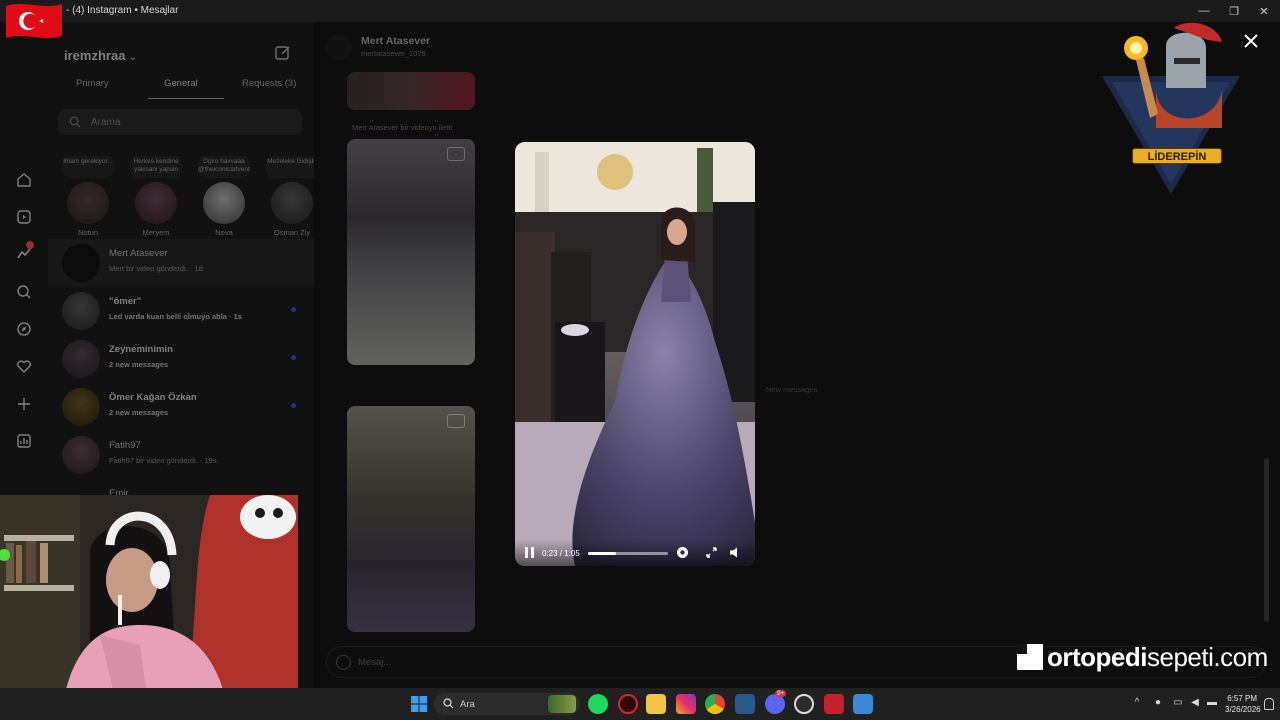 This screenshot has width=1280, height=720. What do you see at coordinates (711, 552) in the screenshot?
I see `fullscreen-icon` at bounding box center [711, 552].